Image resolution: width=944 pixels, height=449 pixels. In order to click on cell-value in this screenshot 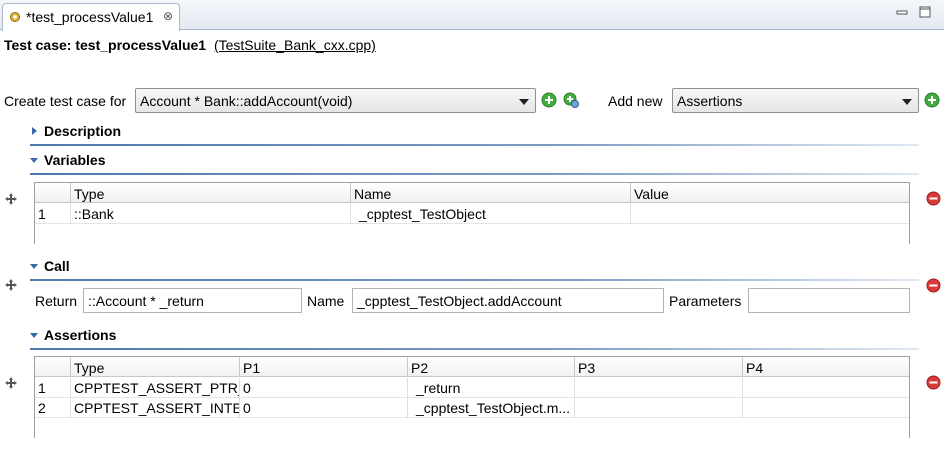, I will do `click(770, 214)`.